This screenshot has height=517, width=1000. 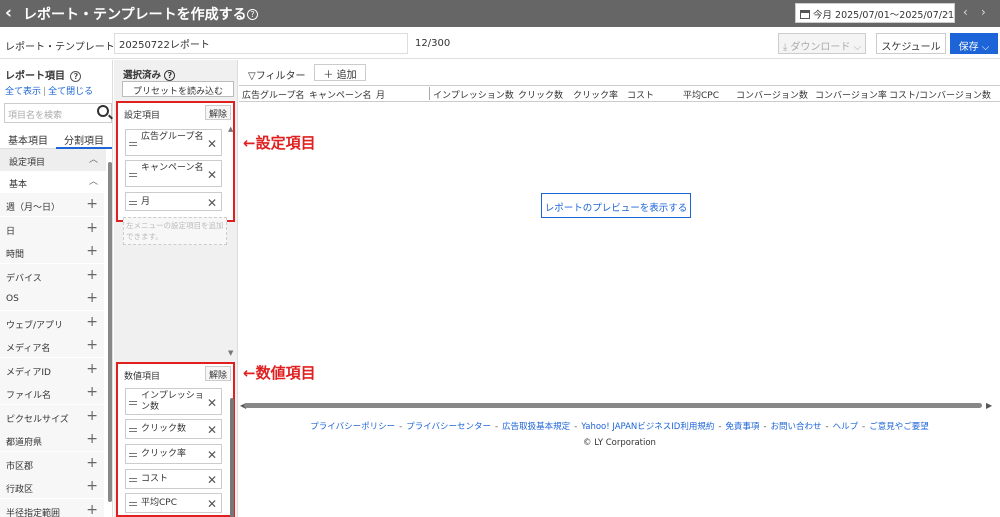 I want to click on settings-clear-button: 解除, so click(x=218, y=112).